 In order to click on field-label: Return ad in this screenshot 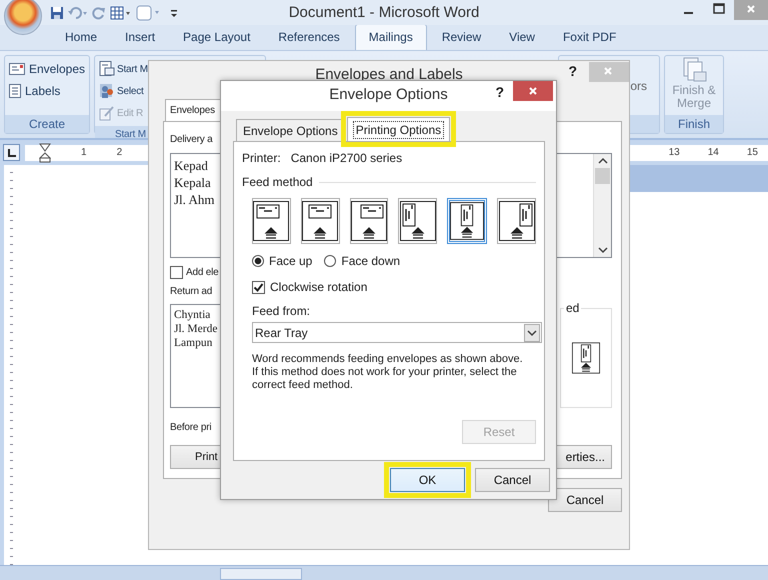, I will do `click(191, 292)`.